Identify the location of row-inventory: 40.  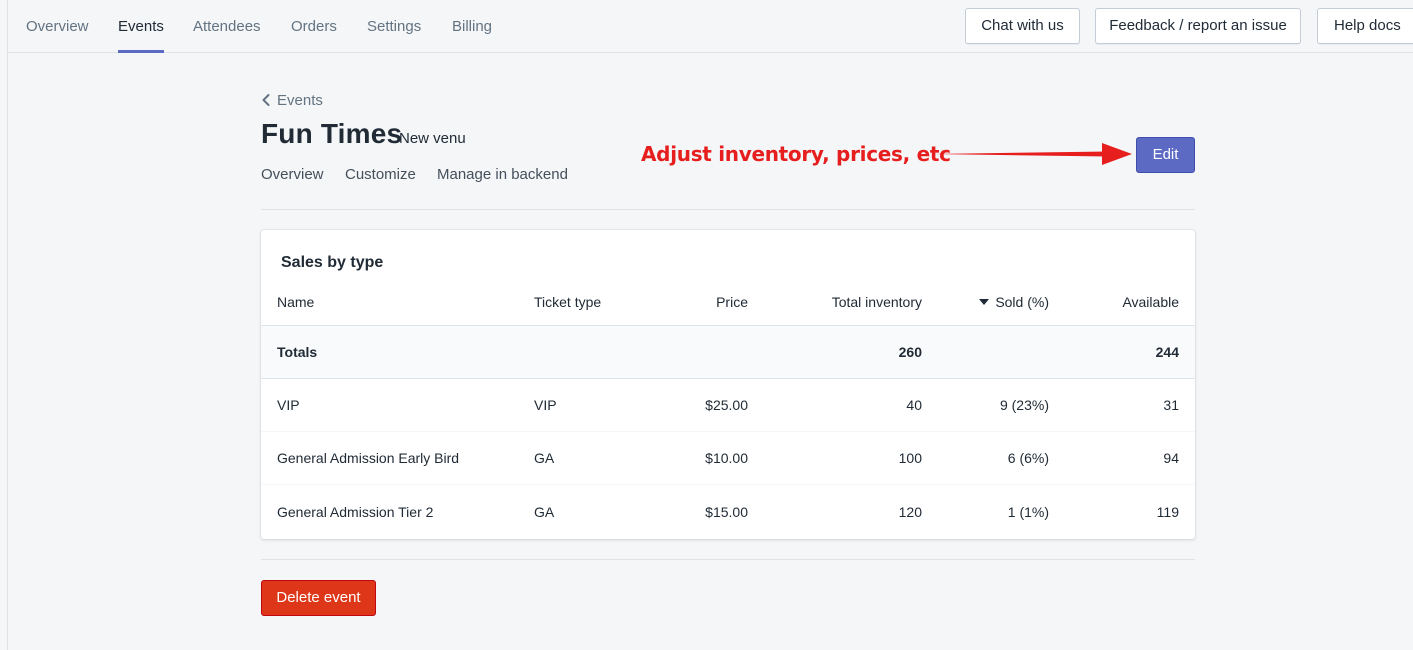
(914, 405).